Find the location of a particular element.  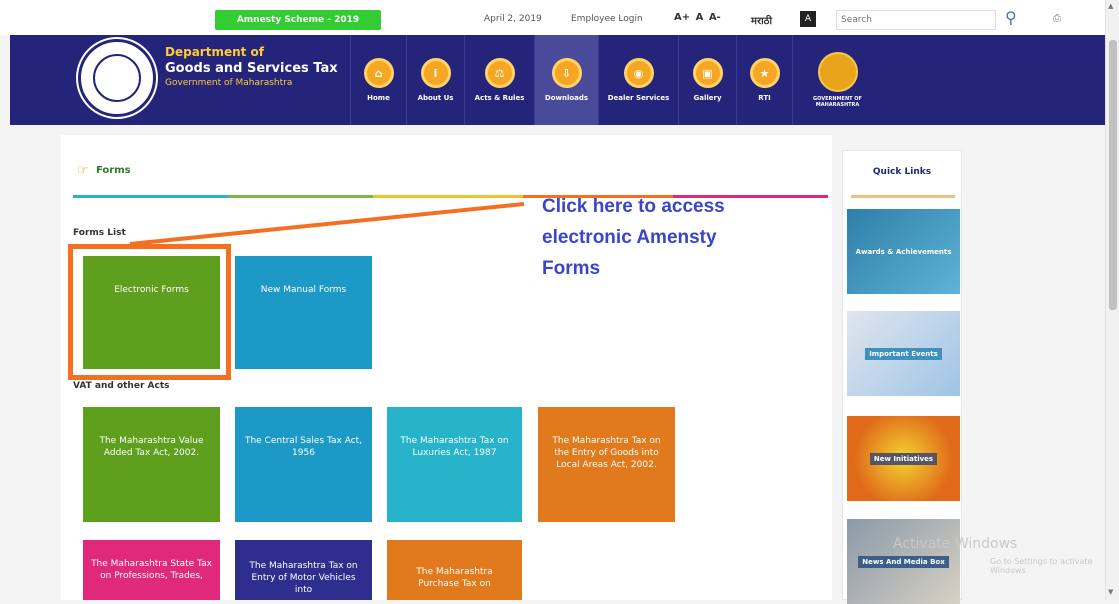

scroll-up-icon: ▲ is located at coordinates (1110, 6).